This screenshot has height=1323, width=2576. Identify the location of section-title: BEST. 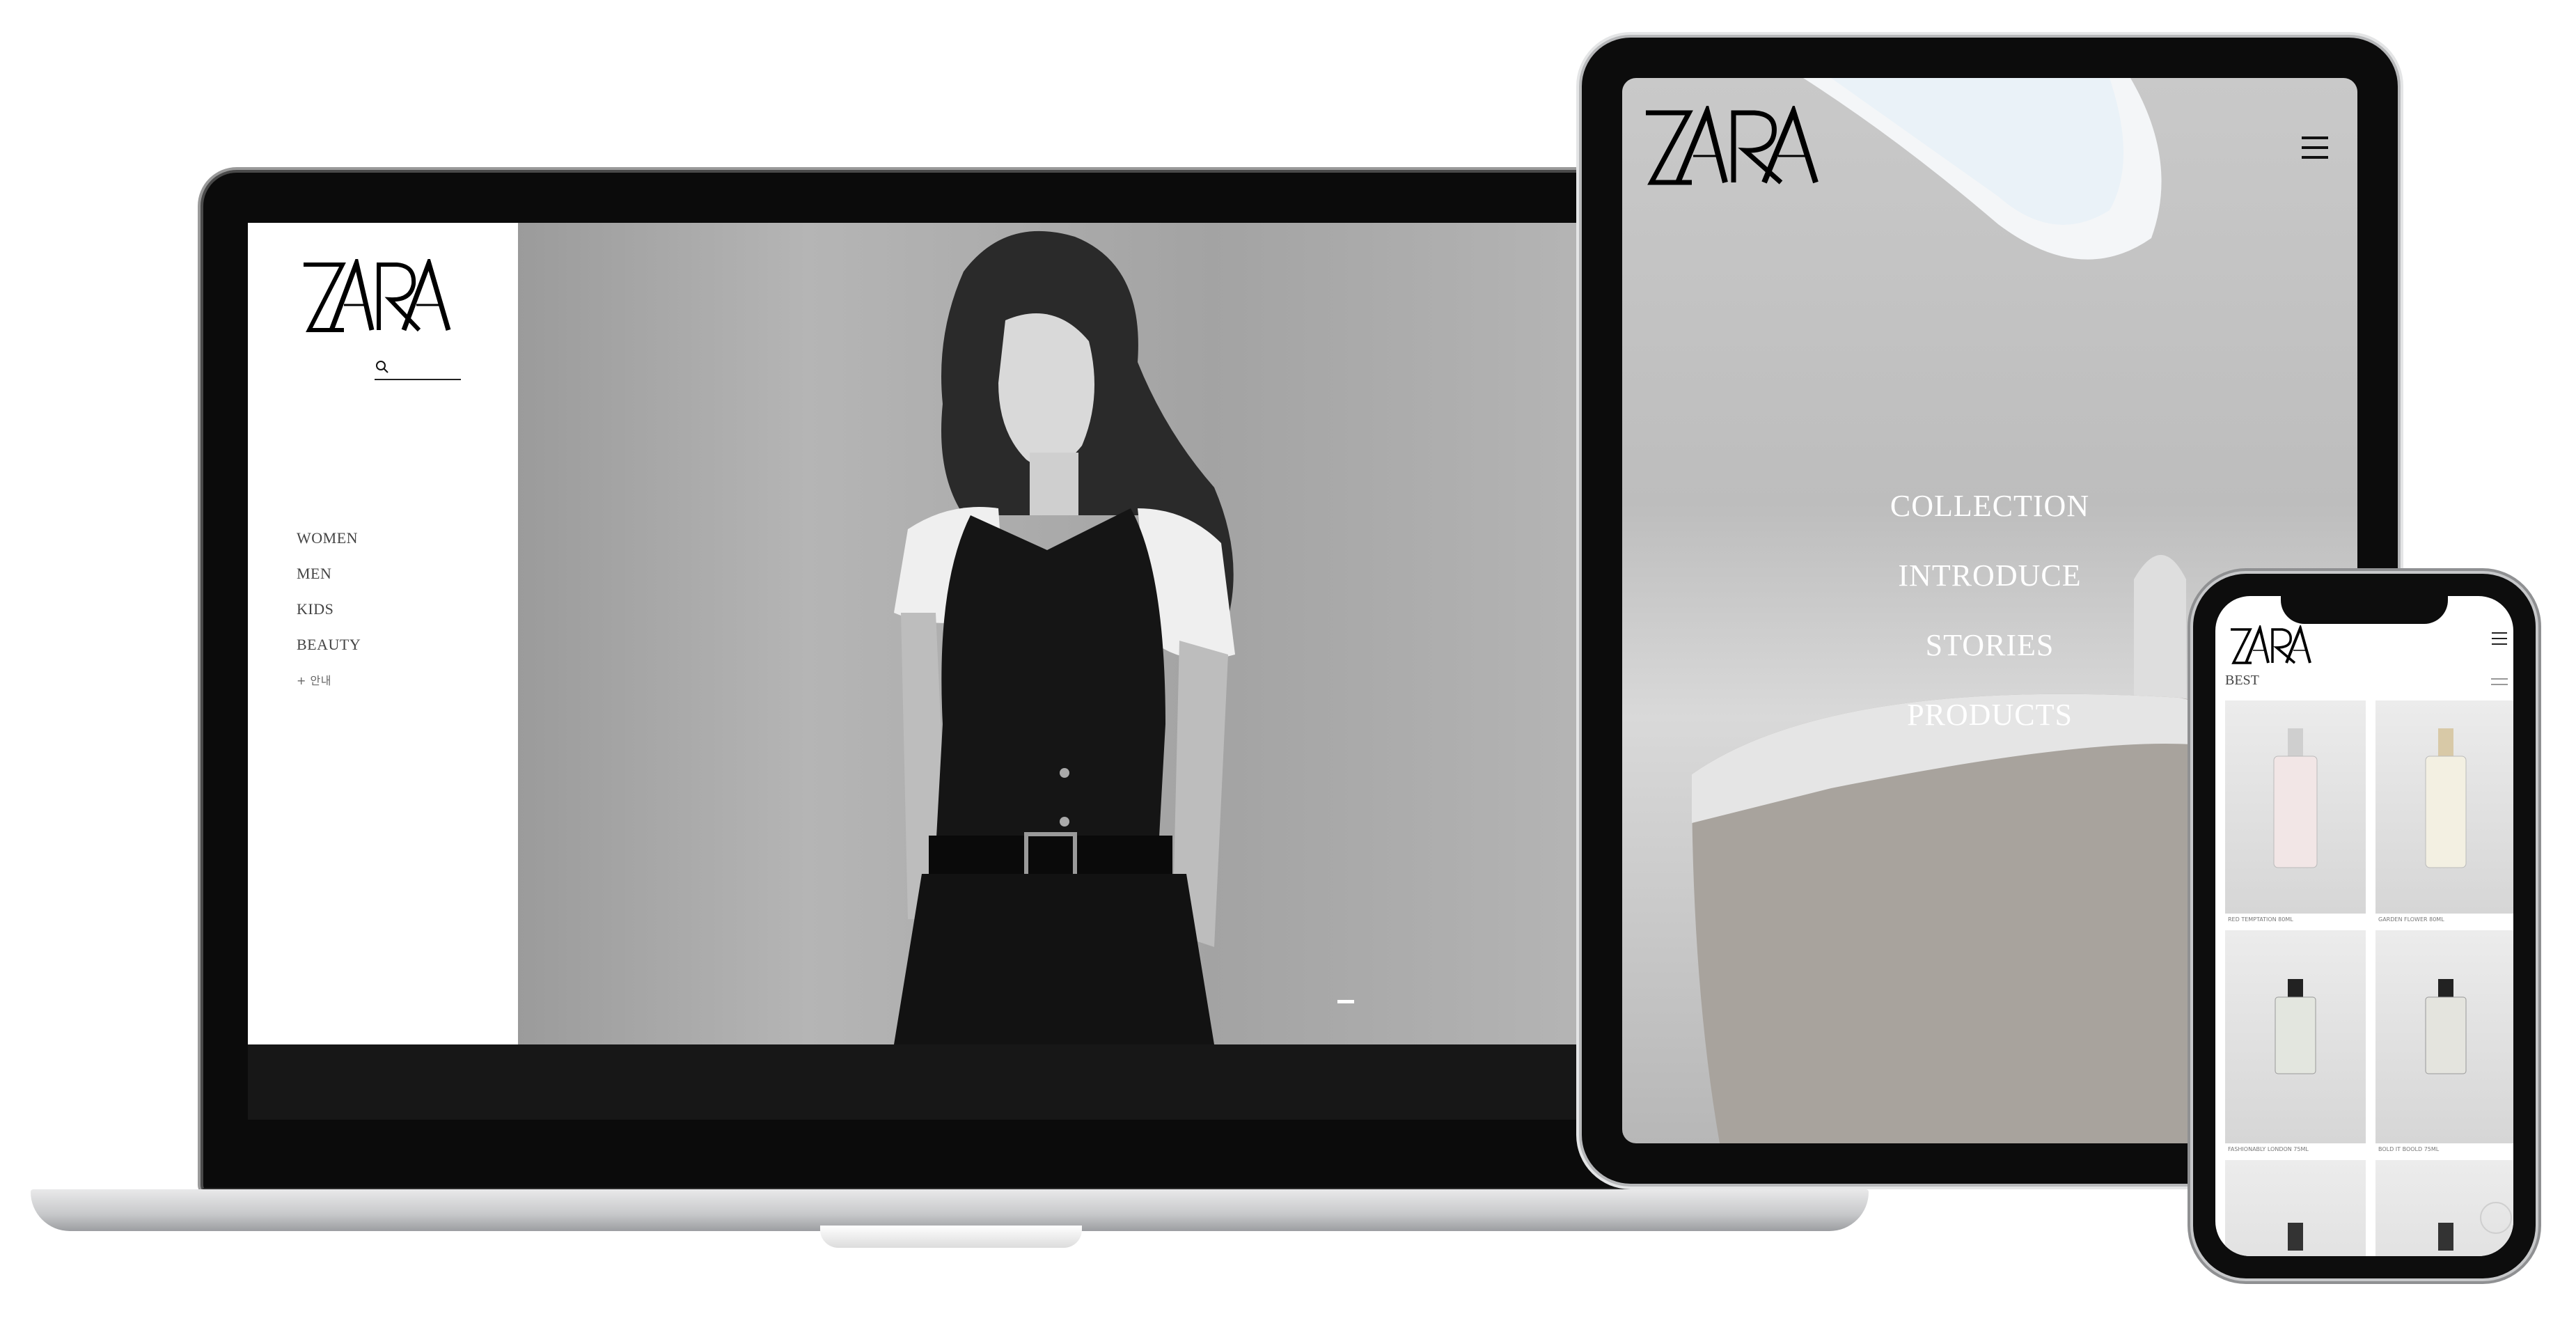
(2242, 680).